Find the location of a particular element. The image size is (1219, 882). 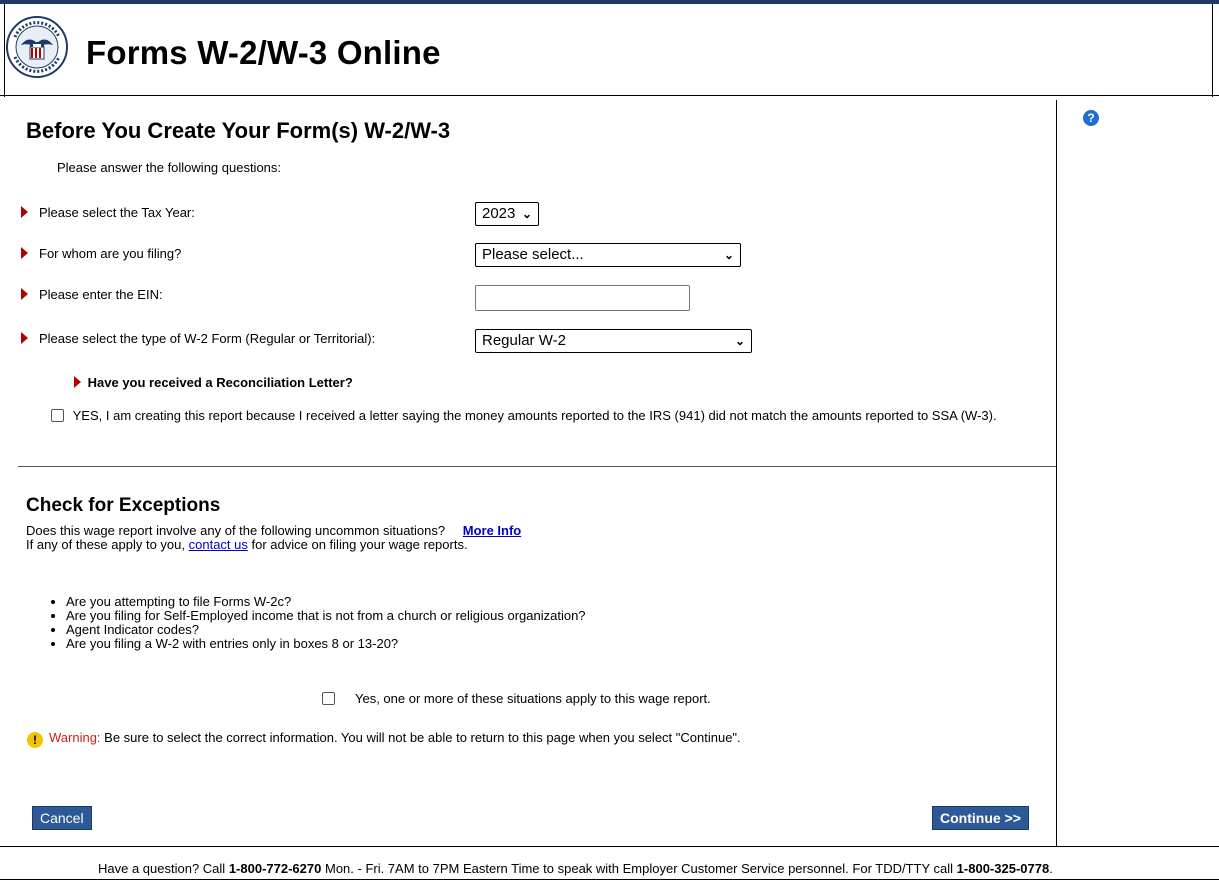

footer-phone-1: 1-800-772-6270 is located at coordinates (275, 868).